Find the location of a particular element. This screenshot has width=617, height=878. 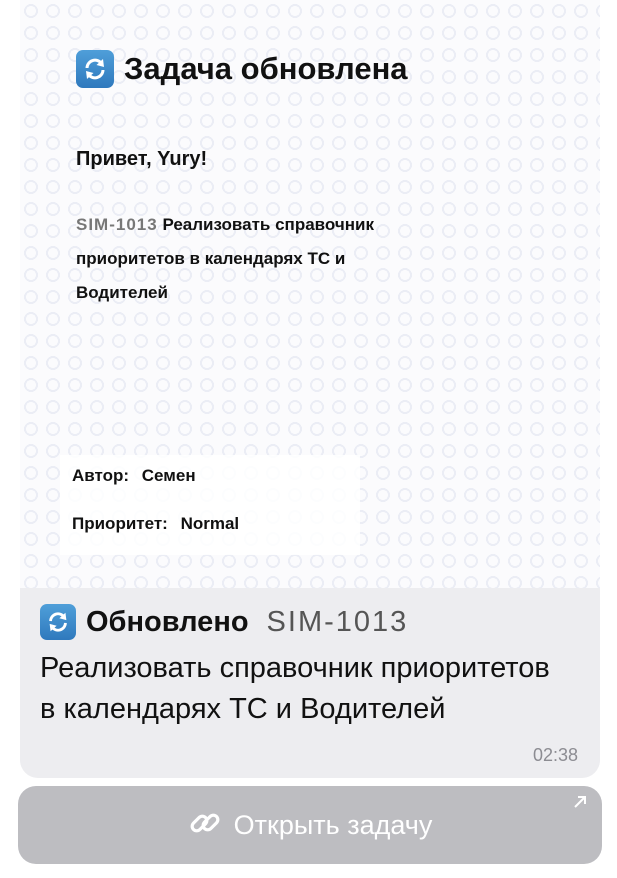

message-task-key: SIM-1013 is located at coordinates (337, 622).